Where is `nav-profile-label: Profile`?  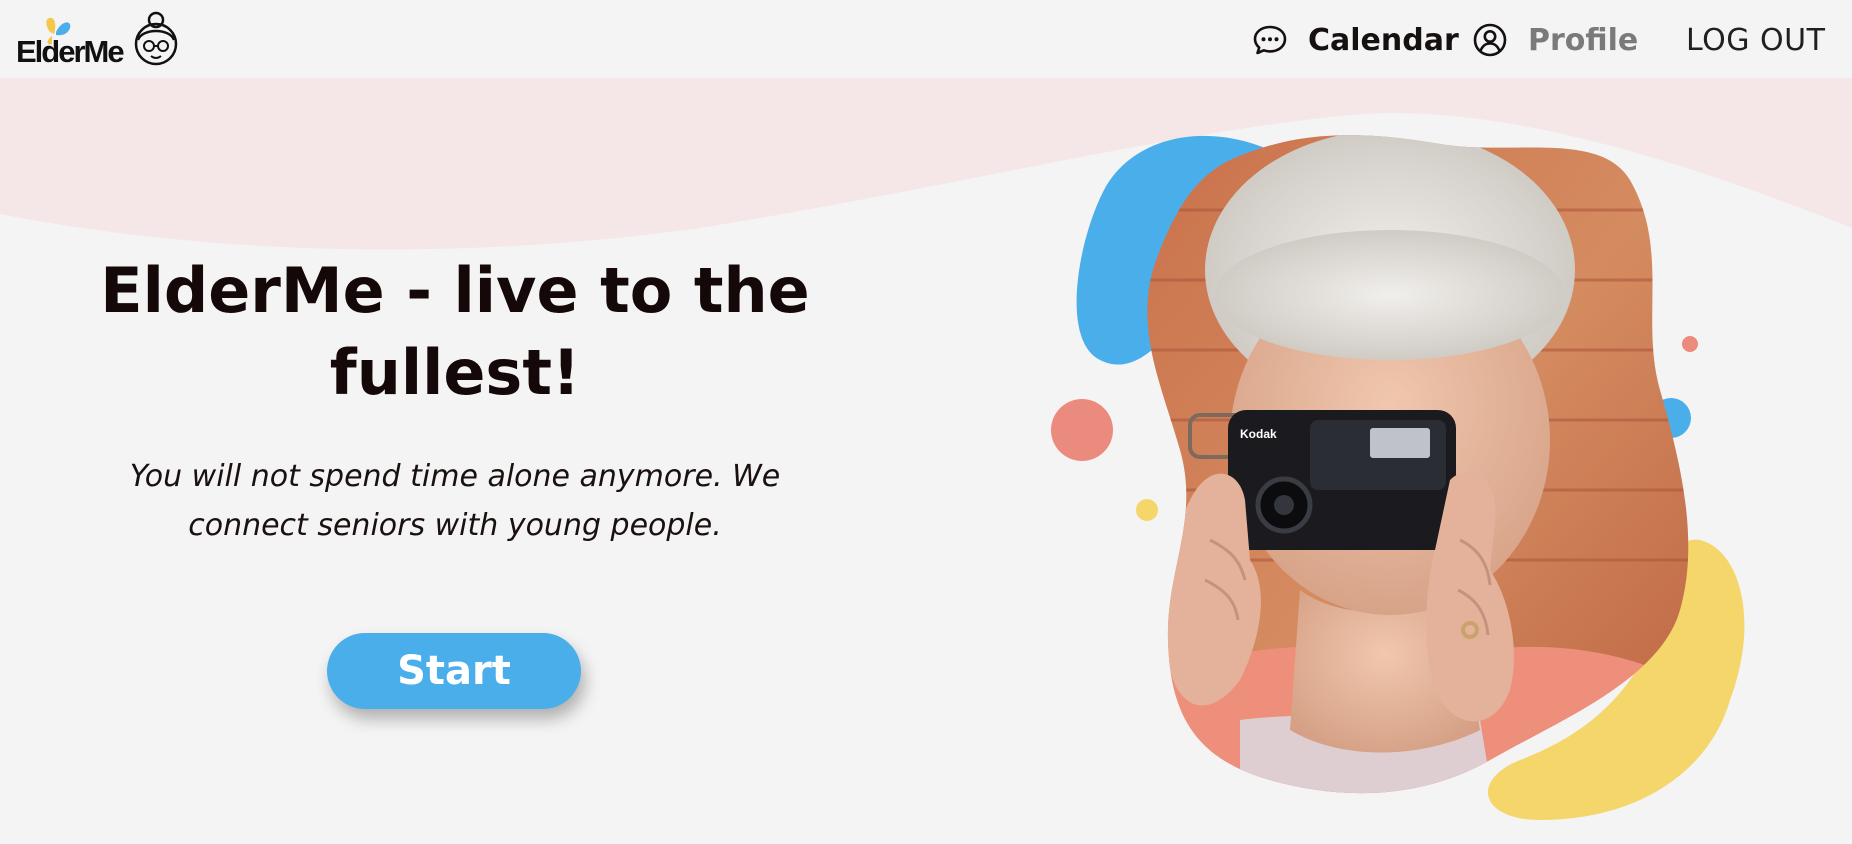 nav-profile-label: Profile is located at coordinates (1583, 40).